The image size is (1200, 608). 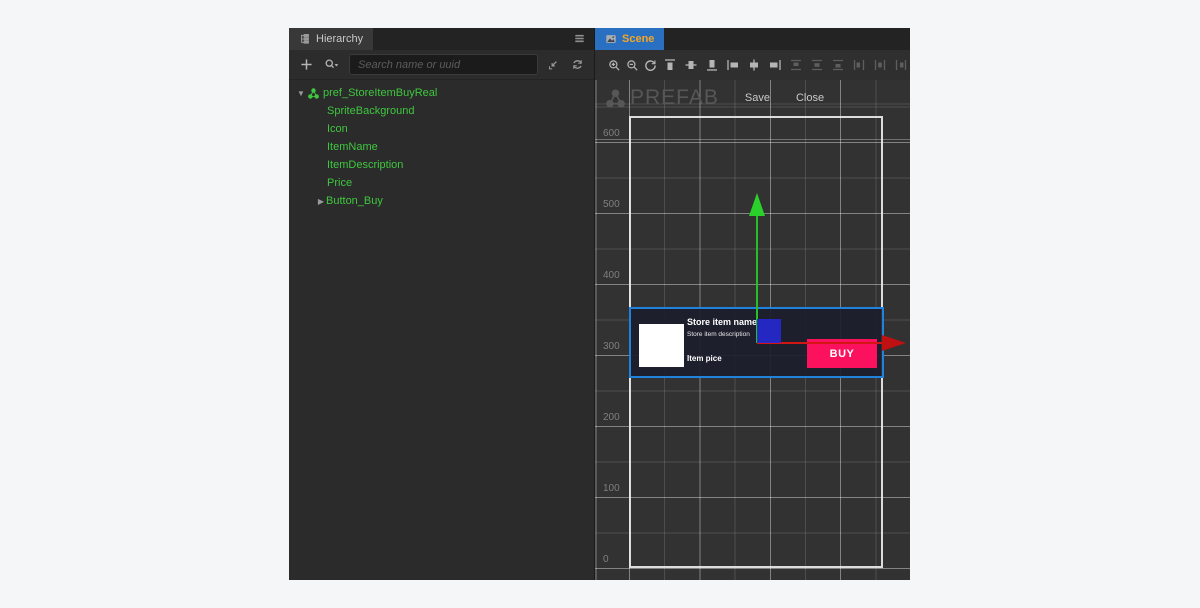 What do you see at coordinates (712, 65) in the screenshot?
I see `align-bottom-icon` at bounding box center [712, 65].